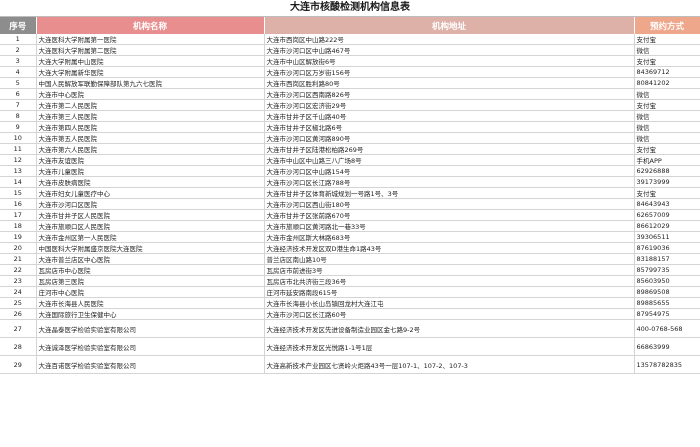  Describe the element at coordinates (18, 281) in the screenshot. I see `row-number-cell: 23` at that location.